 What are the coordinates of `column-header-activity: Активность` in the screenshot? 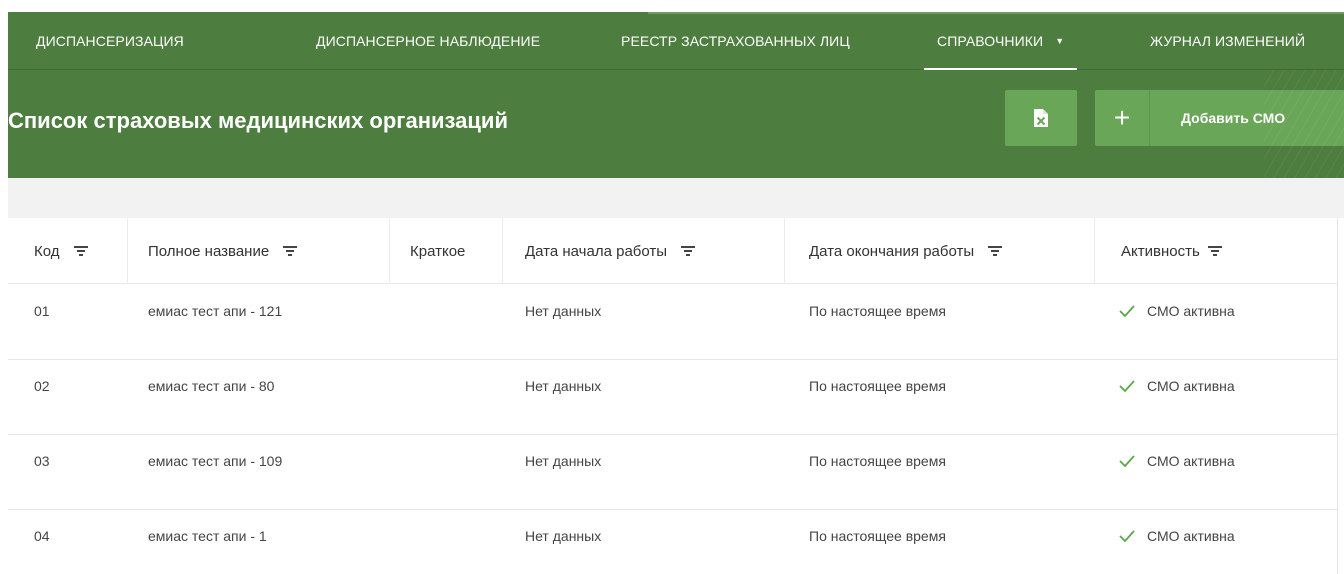 It's located at (1216, 251).